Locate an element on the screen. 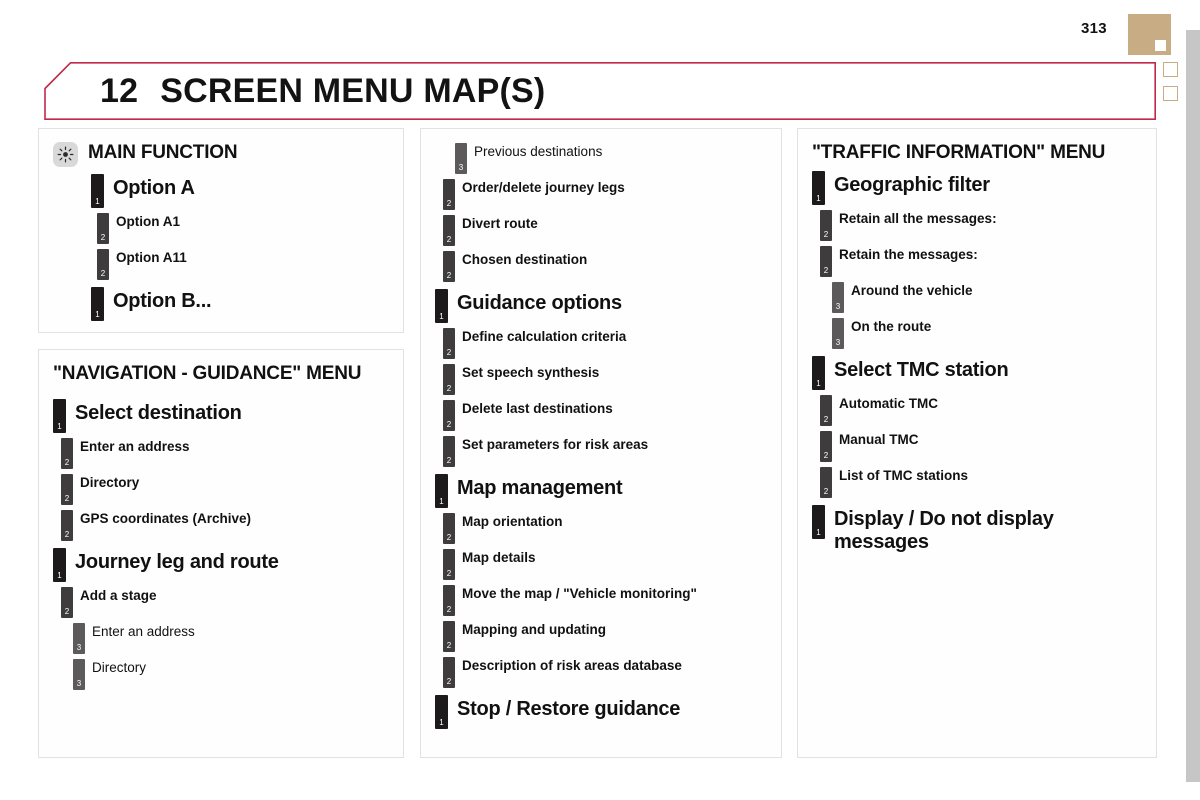 The height and width of the screenshot is (800, 1200). menu-item-label: Delete last destinations is located at coordinates (537, 408).